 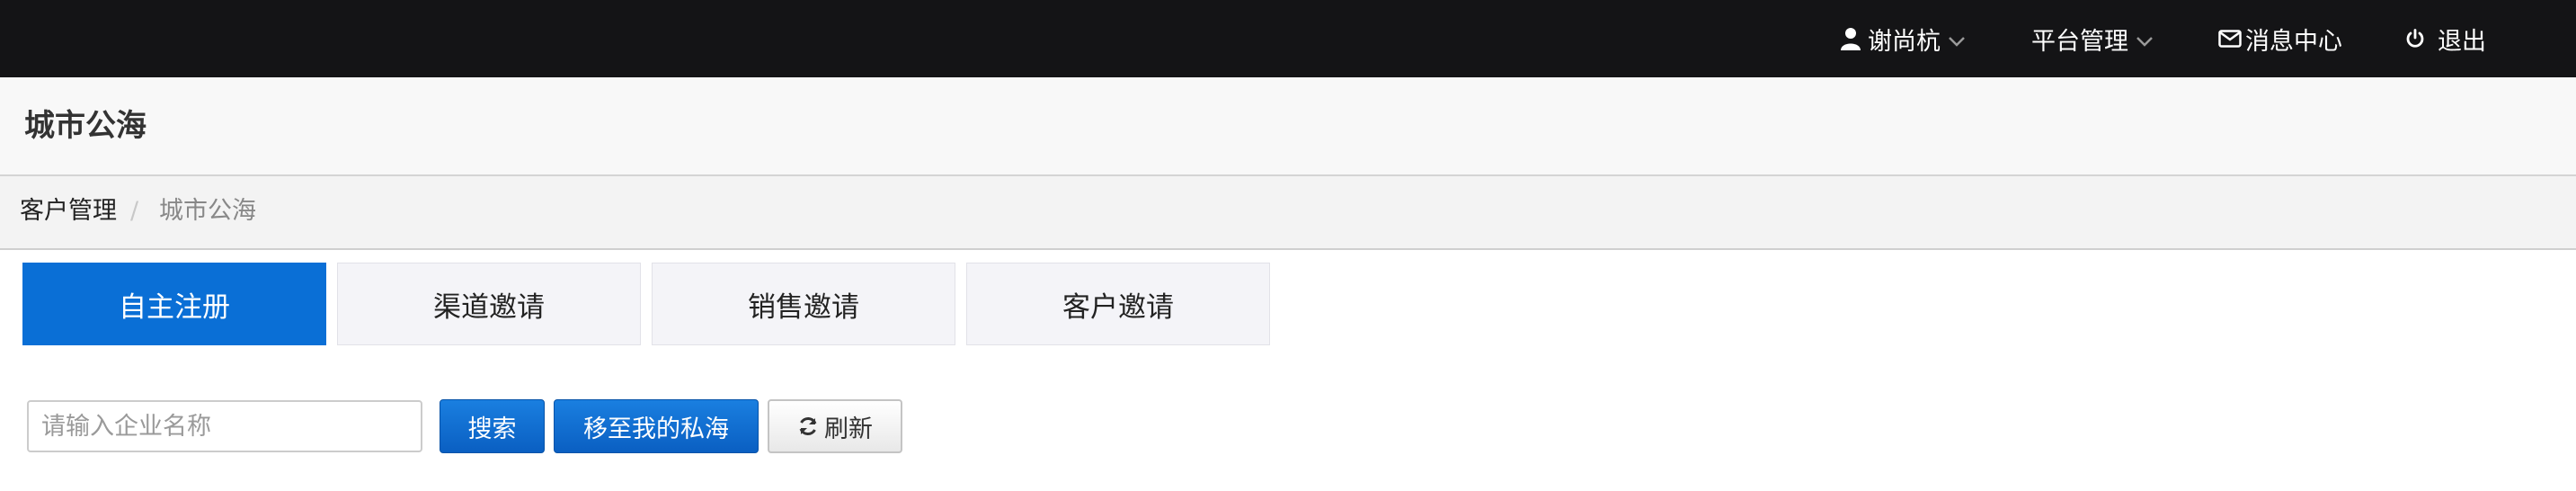 What do you see at coordinates (68, 211) in the screenshot?
I see `breadcrumb-item-customer-management: 客户管理` at bounding box center [68, 211].